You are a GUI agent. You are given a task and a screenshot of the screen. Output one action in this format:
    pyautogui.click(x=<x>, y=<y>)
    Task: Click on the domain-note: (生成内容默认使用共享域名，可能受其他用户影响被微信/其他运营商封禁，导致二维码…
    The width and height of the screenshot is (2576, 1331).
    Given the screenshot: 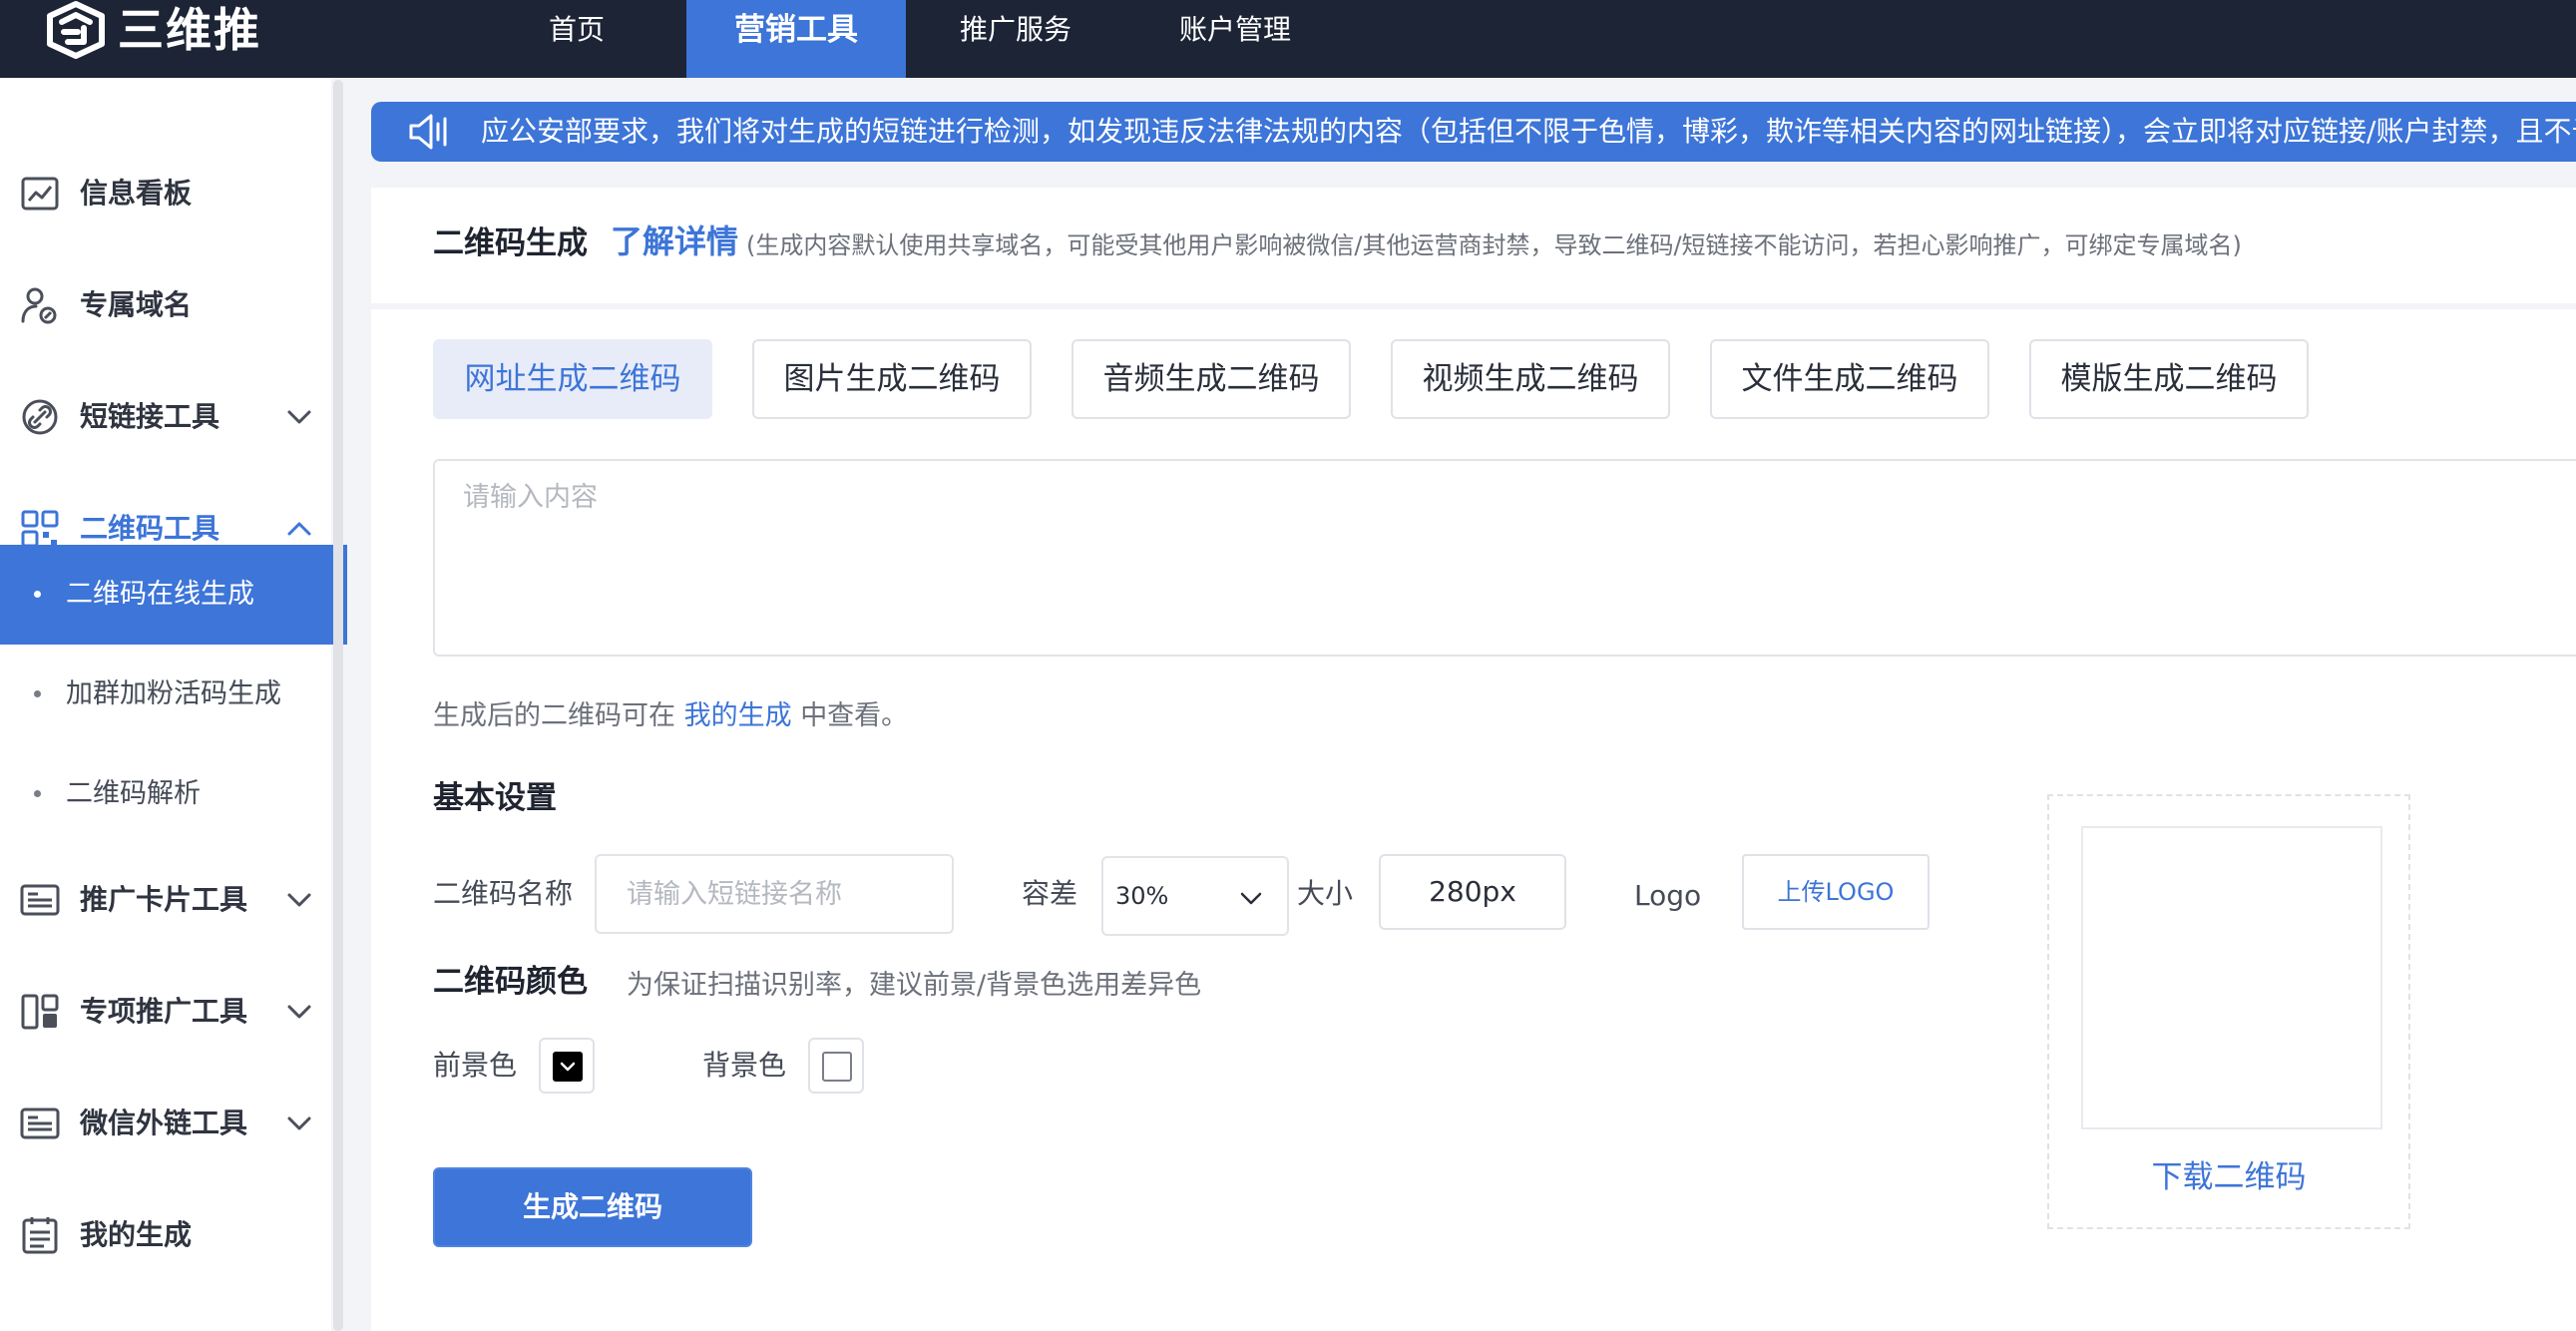 What is the action you would take?
    pyautogui.click(x=1494, y=245)
    